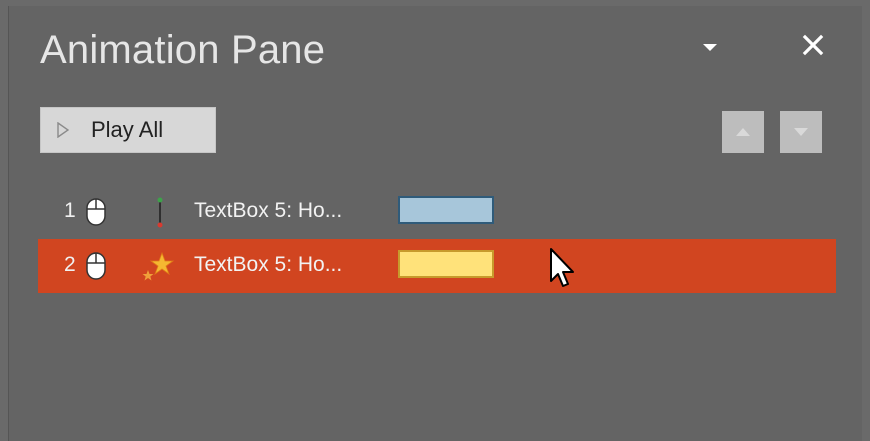  I want to click on arrow-up-icon, so click(743, 132).